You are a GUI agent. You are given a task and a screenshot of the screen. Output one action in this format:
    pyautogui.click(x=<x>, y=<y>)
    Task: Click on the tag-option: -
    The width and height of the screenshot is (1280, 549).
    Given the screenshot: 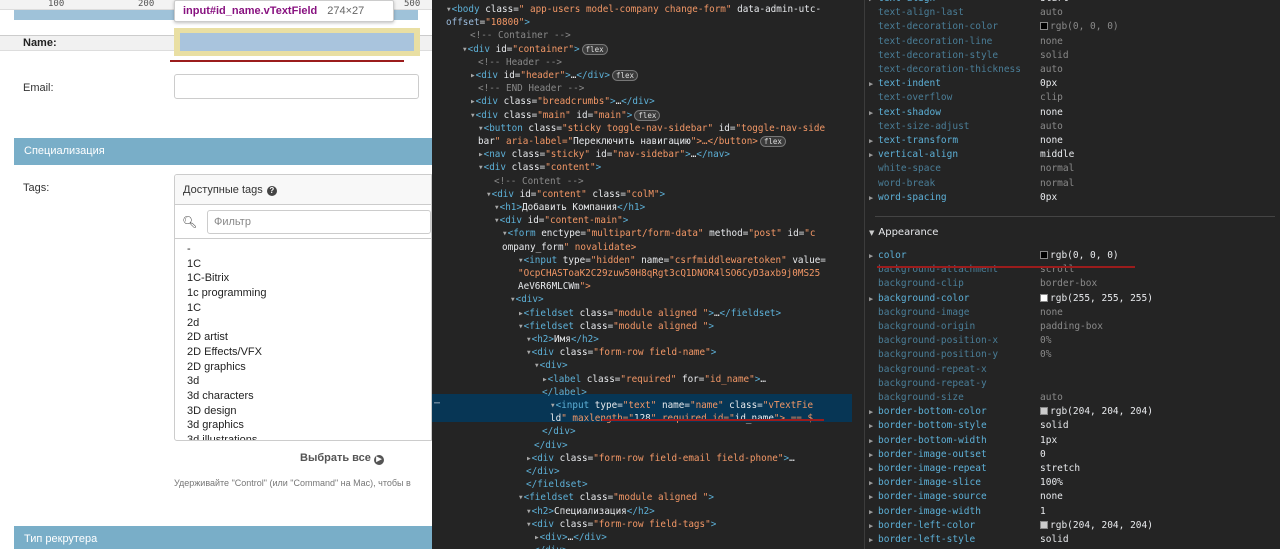 What is the action you would take?
    pyautogui.click(x=309, y=249)
    